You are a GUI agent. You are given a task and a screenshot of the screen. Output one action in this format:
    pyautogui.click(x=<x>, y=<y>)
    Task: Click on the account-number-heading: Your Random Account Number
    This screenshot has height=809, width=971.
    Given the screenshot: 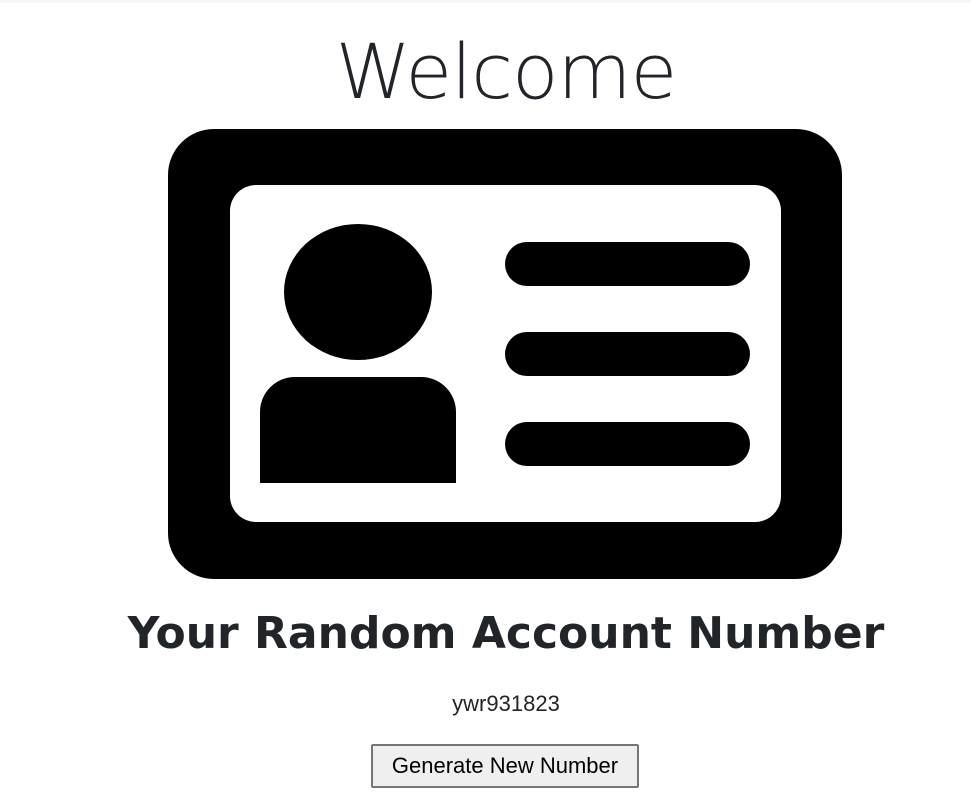 What is the action you would take?
    pyautogui.click(x=506, y=633)
    